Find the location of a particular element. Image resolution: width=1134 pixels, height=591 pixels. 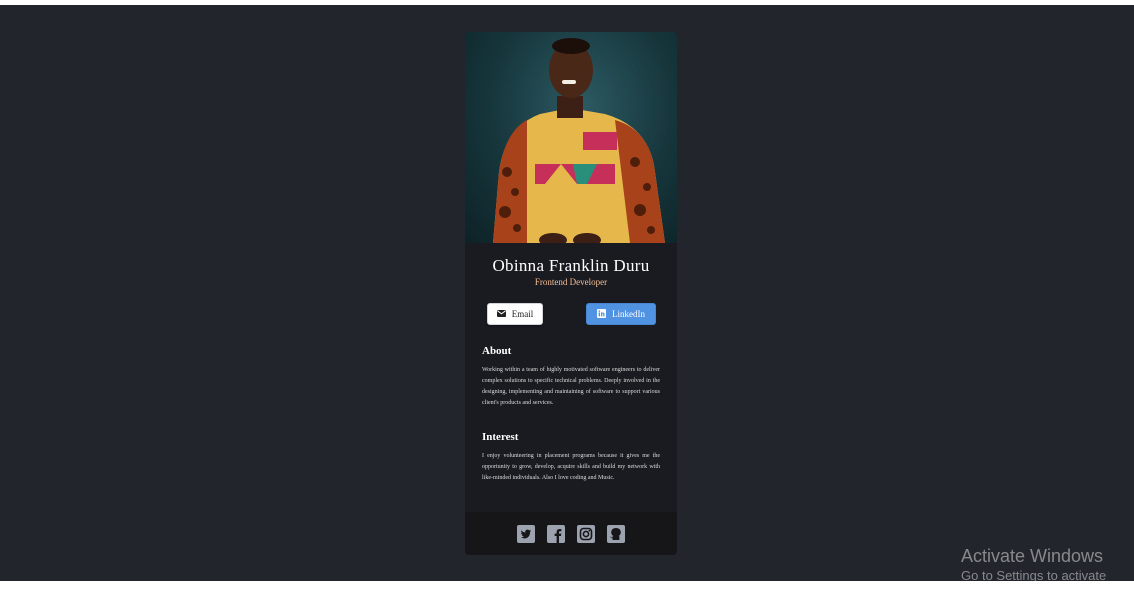

linkedin-button-label: LinkedIn is located at coordinates (628, 314).